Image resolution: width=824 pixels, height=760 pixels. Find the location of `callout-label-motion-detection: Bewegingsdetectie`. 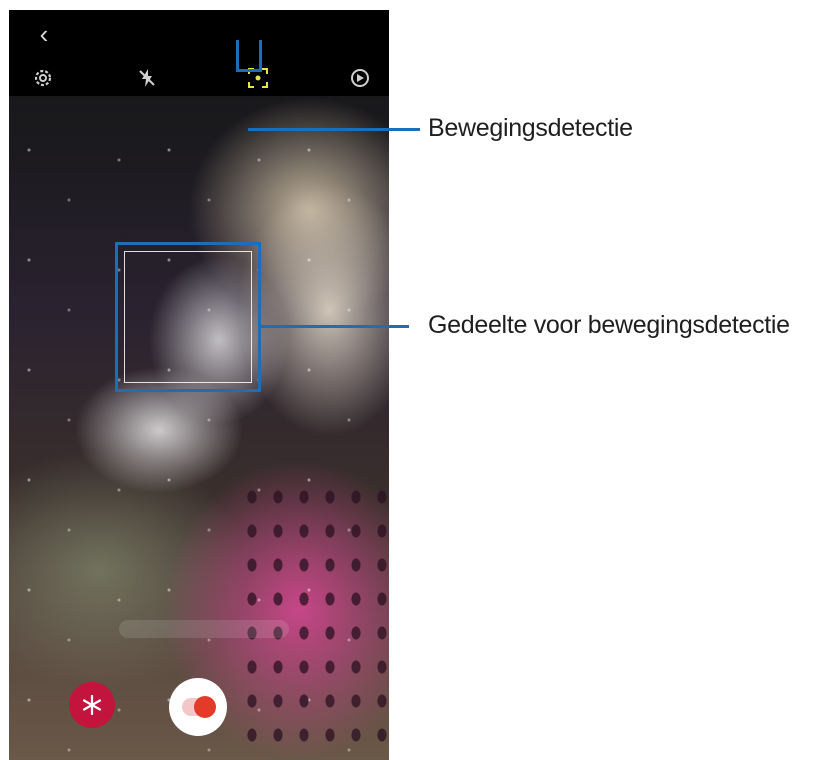

callout-label-motion-detection: Bewegingsdetectie is located at coordinates (530, 128).